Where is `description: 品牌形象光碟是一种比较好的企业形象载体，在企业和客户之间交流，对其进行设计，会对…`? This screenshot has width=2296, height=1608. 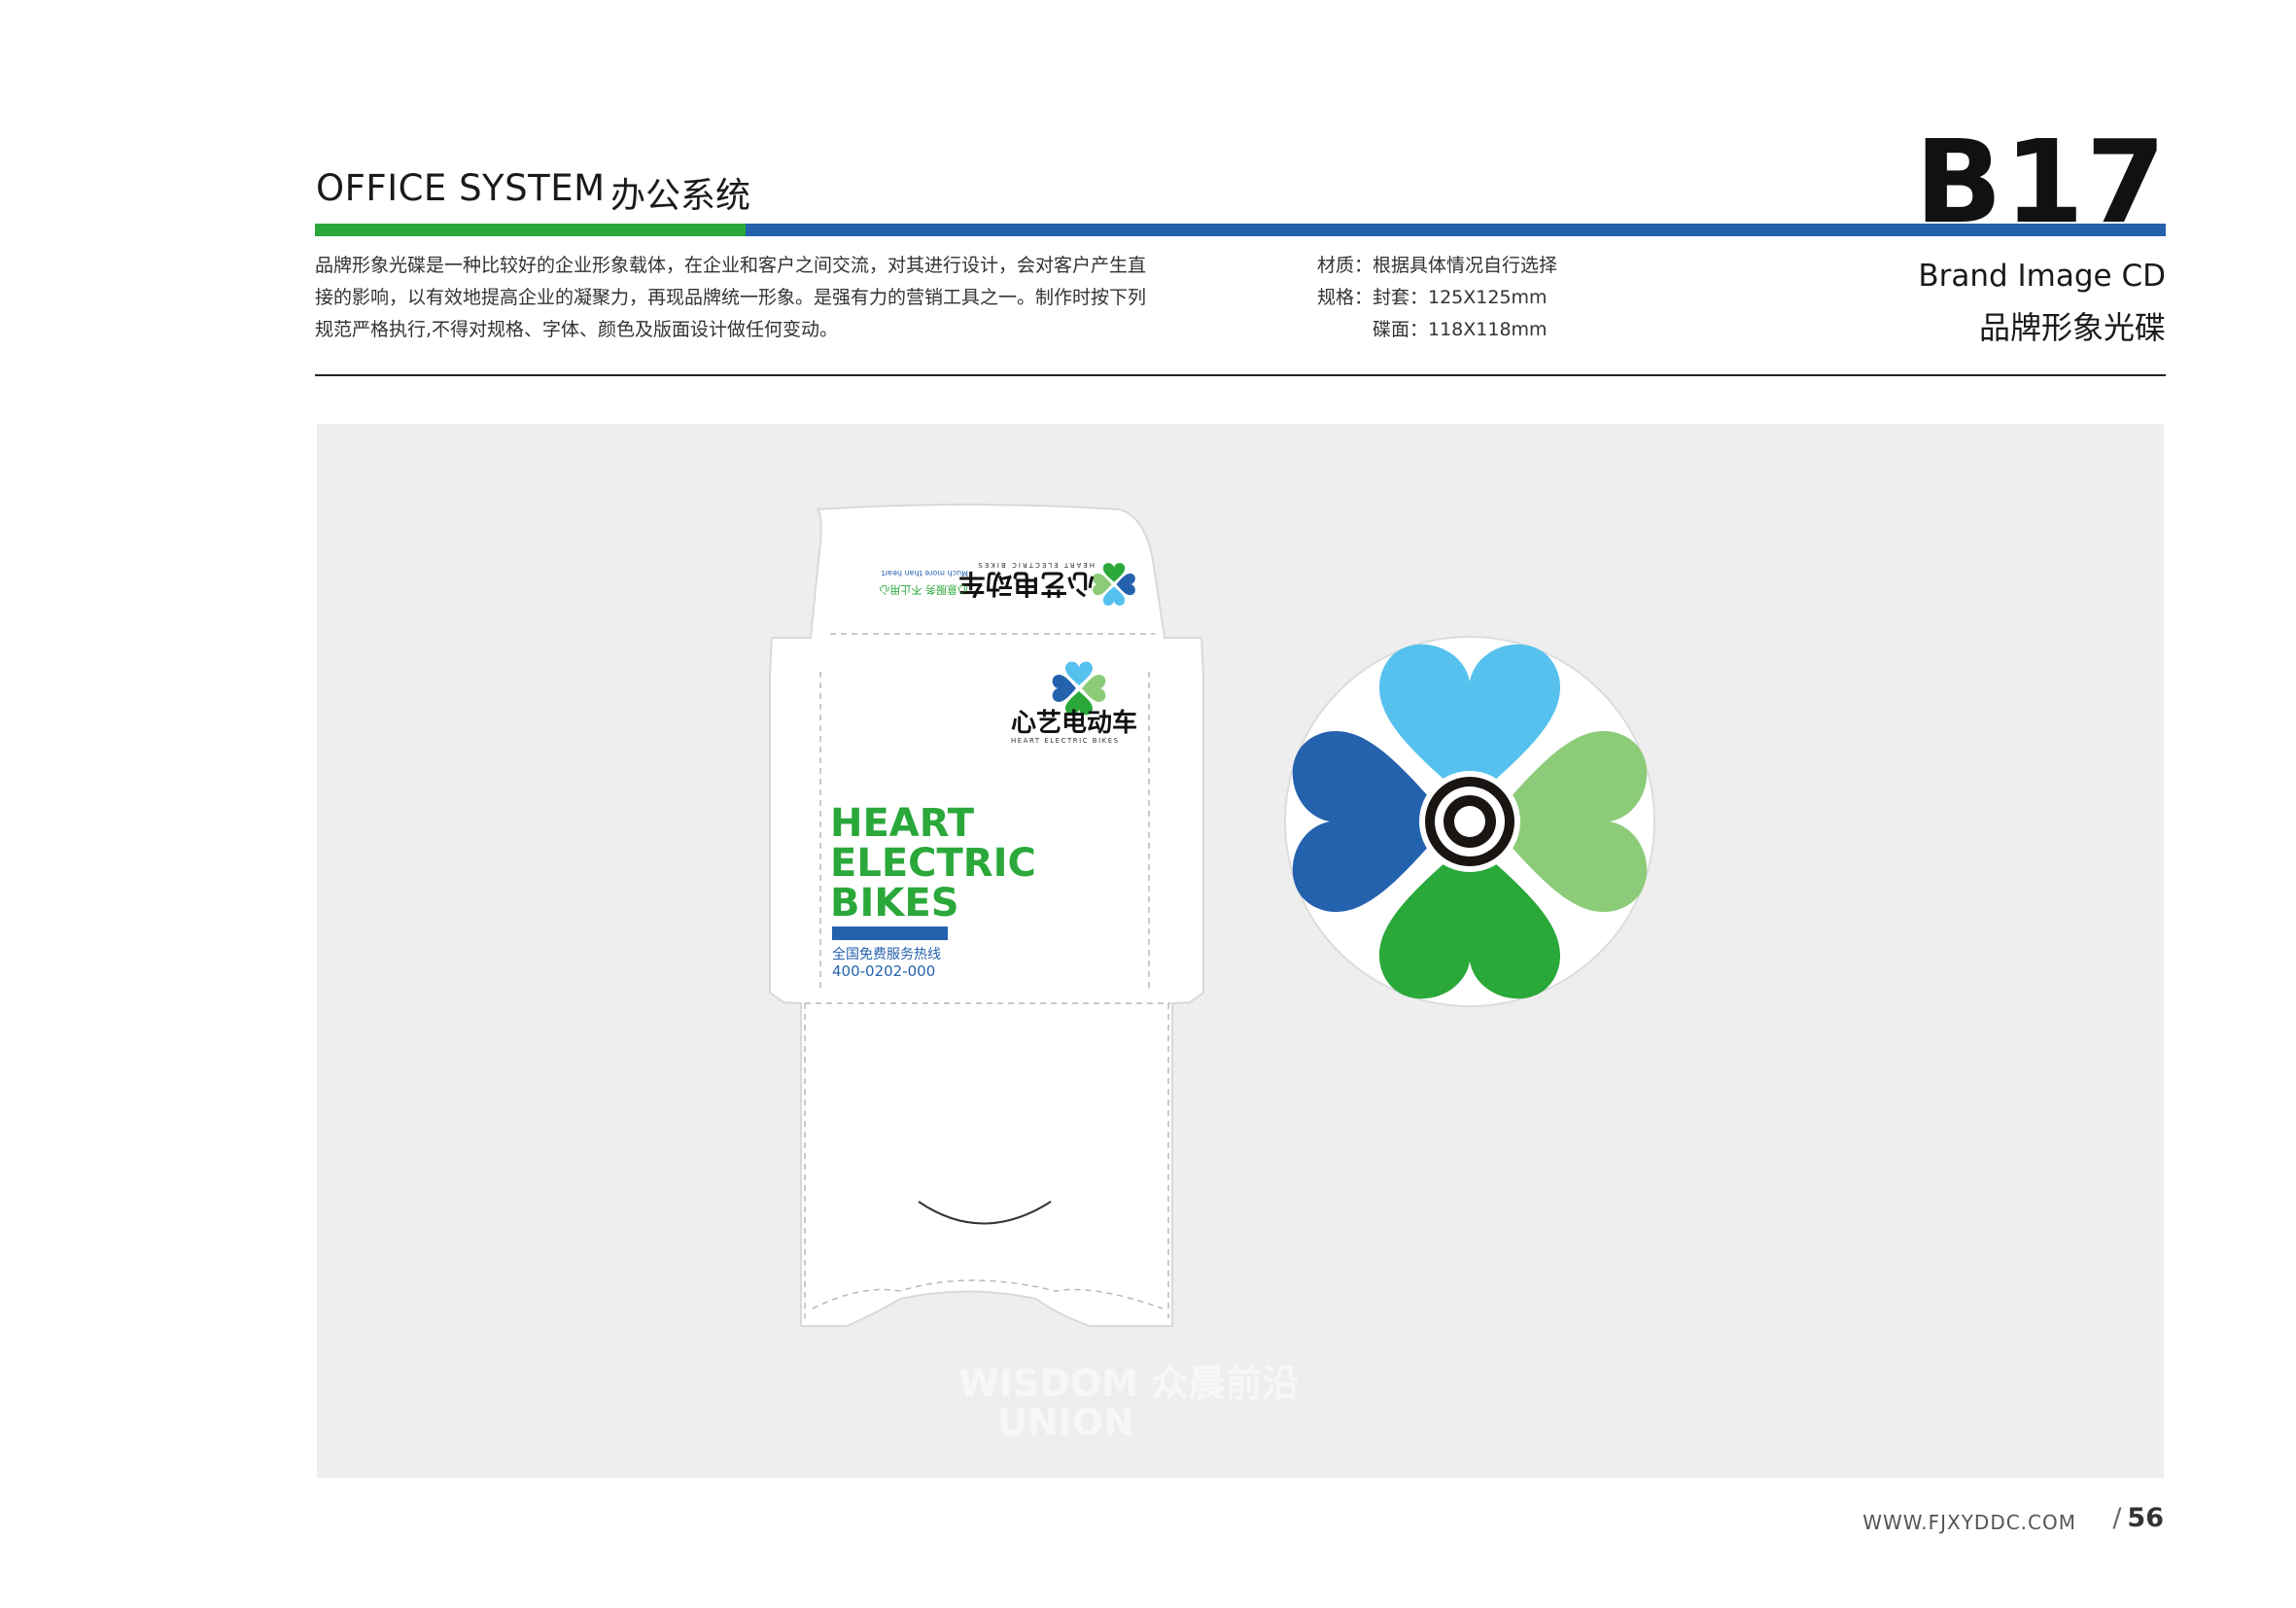
description: 品牌形象光碟是一种比较好的企业形象载体，在企业和客户之间交流，对其进行设计，会对… is located at coordinates (752, 298).